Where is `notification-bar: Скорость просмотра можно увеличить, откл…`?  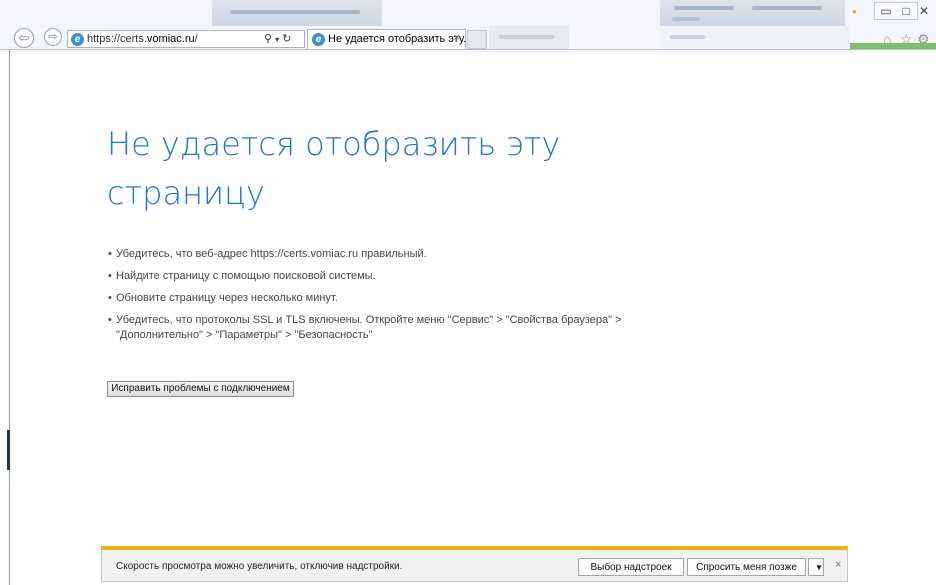
notification-bar: Скорость просмотра можно увеличить, откл… is located at coordinates (474, 564).